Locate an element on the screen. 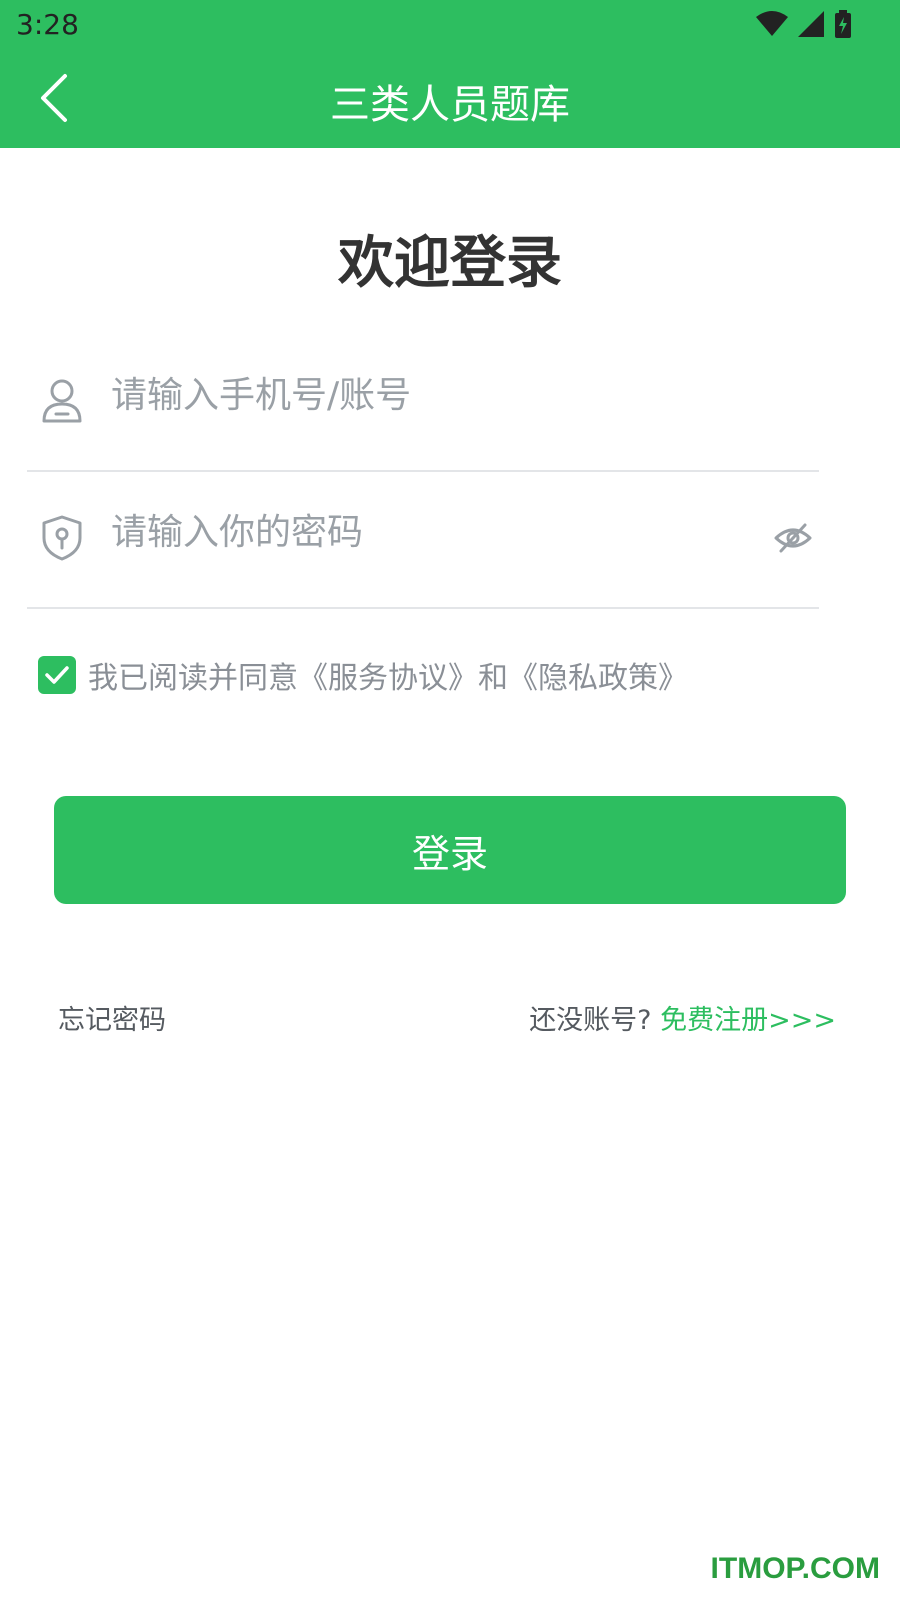  agreement-text: 我已阅读并同意《服务协议》和《隐私政策》 is located at coordinates (388, 675).